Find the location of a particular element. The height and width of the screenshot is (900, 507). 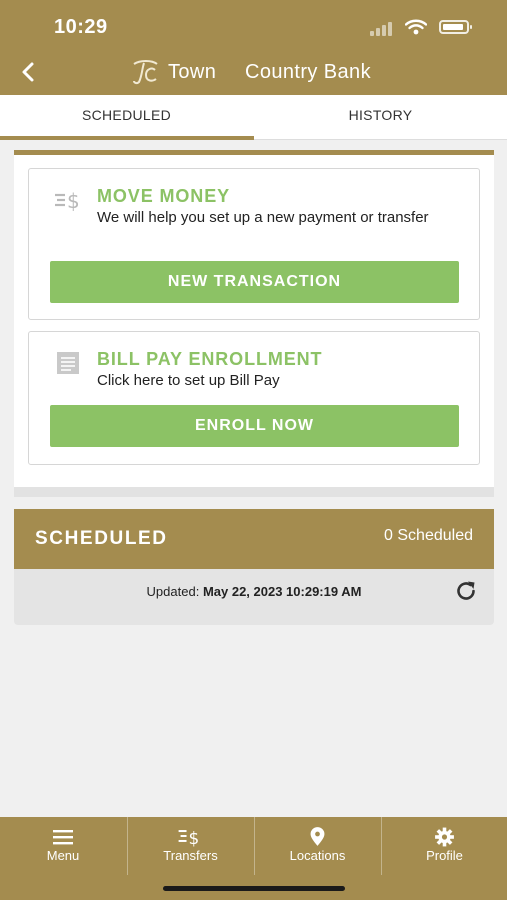

nav-profile: Profile is located at coordinates (444, 846).